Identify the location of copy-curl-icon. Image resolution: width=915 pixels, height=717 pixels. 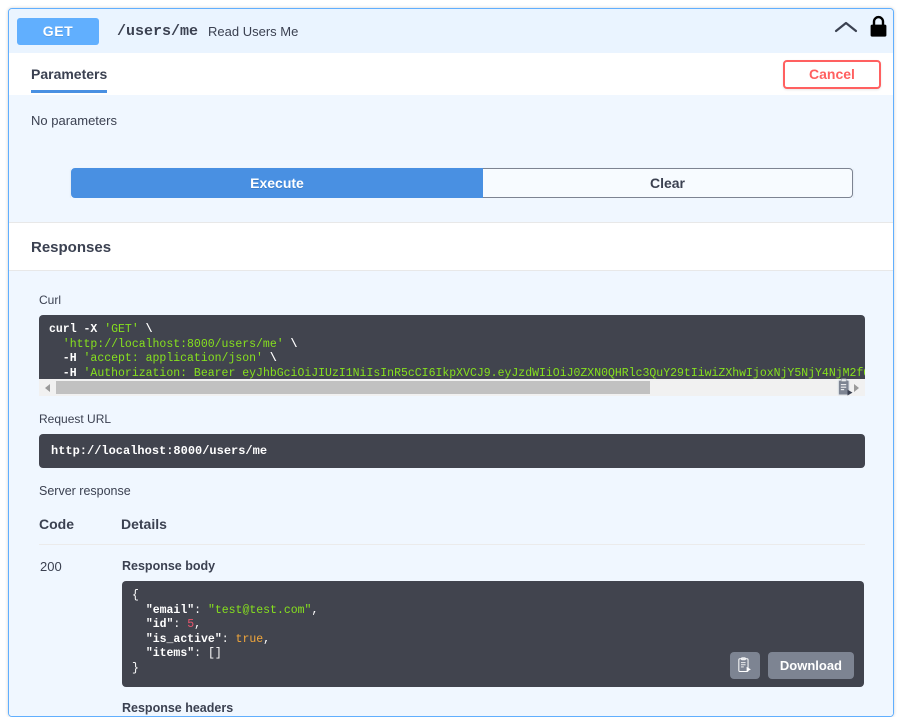
(845, 388).